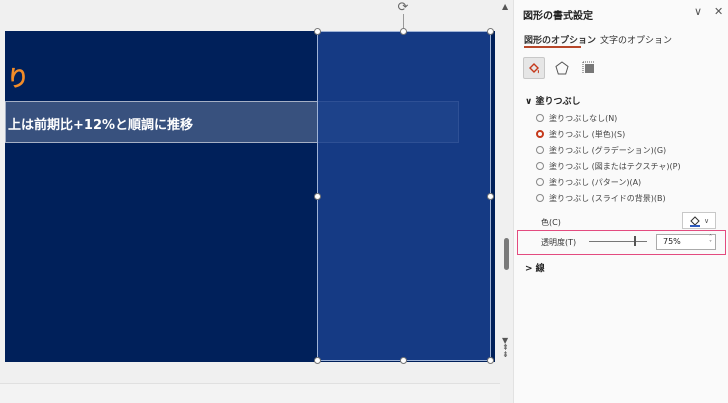  What do you see at coordinates (558, 16) in the screenshot?
I see `pane-title: 図形の書式設定` at bounding box center [558, 16].